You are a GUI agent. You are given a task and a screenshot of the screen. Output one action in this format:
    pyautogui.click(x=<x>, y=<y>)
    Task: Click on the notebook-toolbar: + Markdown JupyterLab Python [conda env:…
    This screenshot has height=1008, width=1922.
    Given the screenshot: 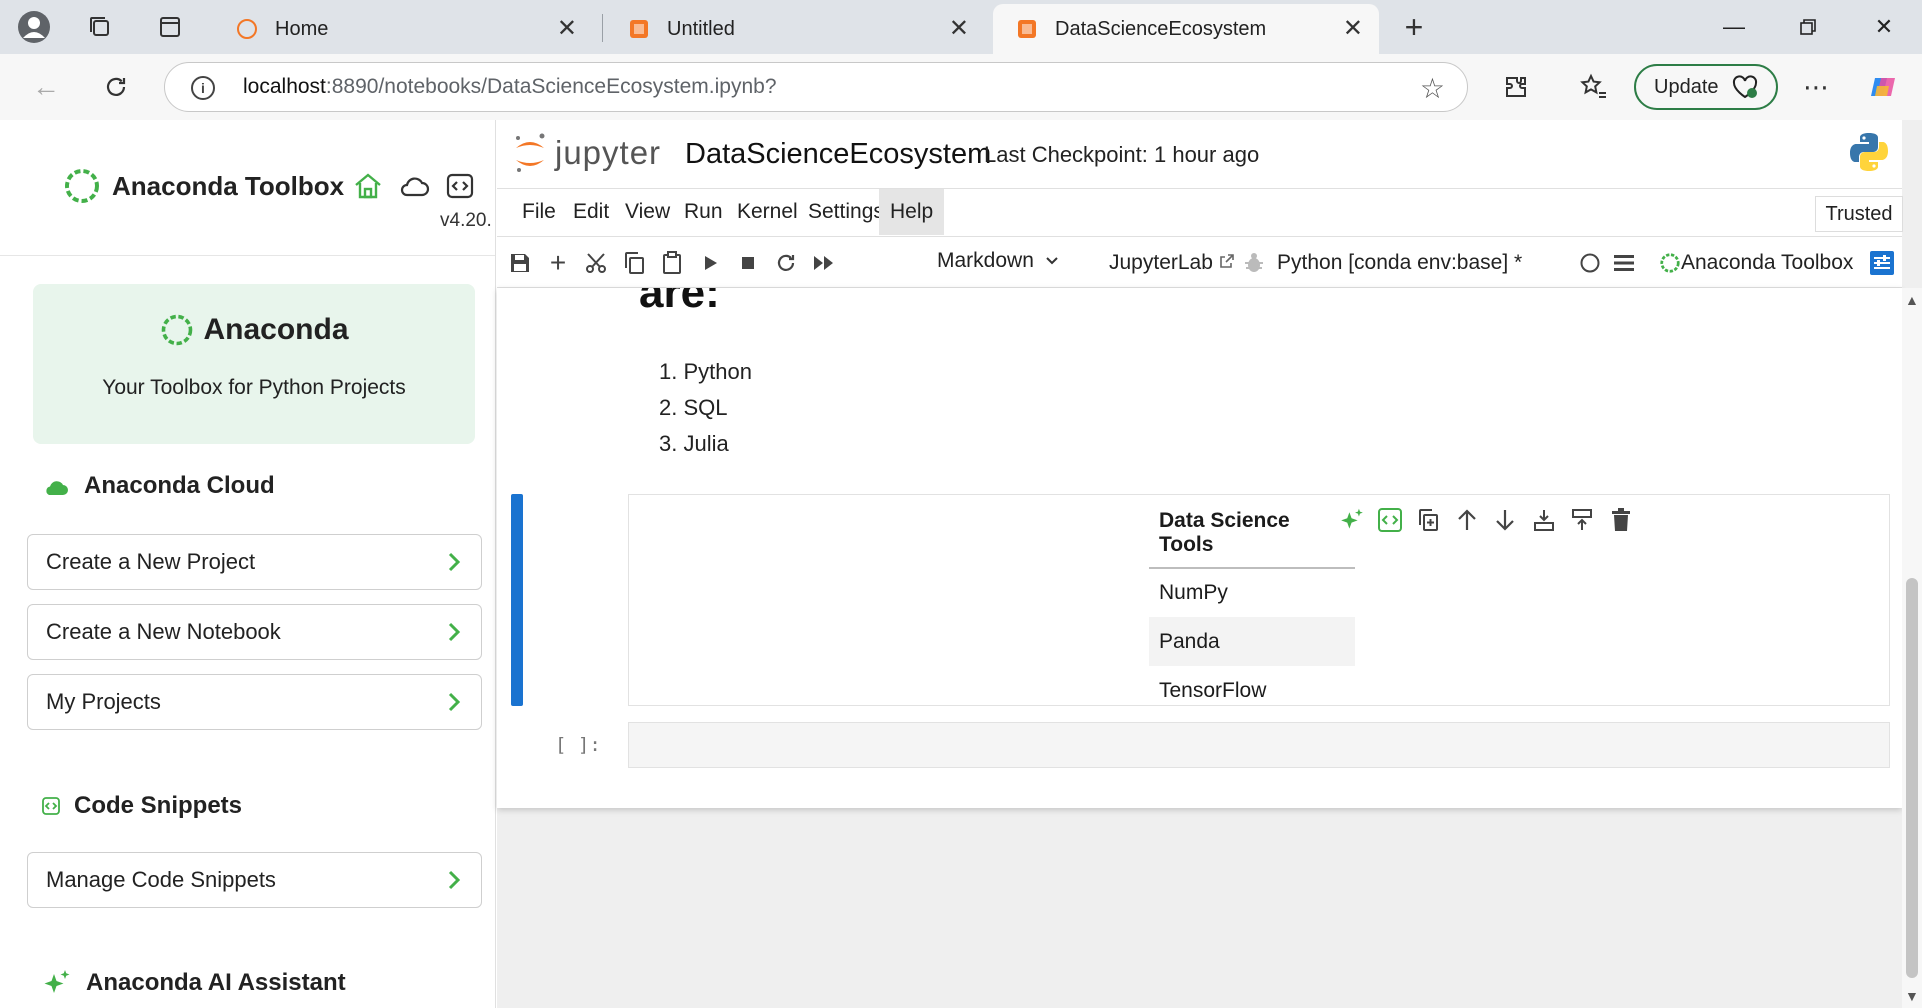 What is the action you would take?
    pyautogui.click(x=1199, y=262)
    